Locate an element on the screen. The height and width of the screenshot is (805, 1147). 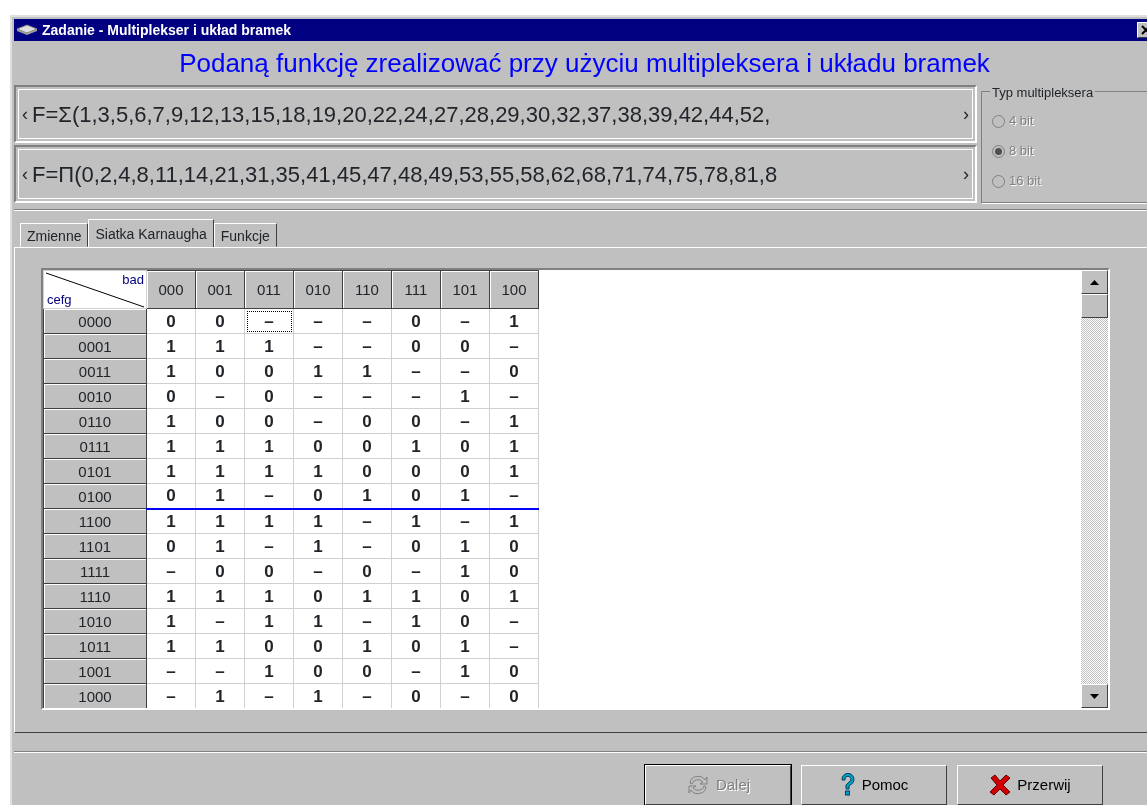
scroll-right-arrow: › is located at coordinates (966, 114).